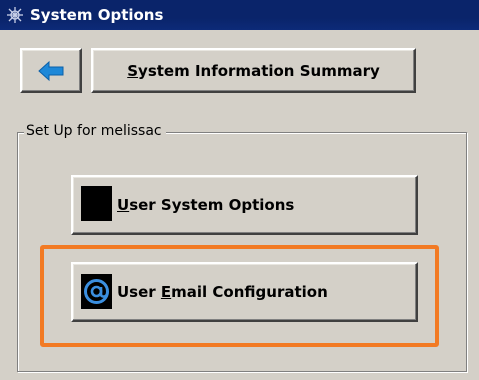 The width and height of the screenshot is (479, 380). I want to click on user-system-options-button: User System Options, so click(244, 205).